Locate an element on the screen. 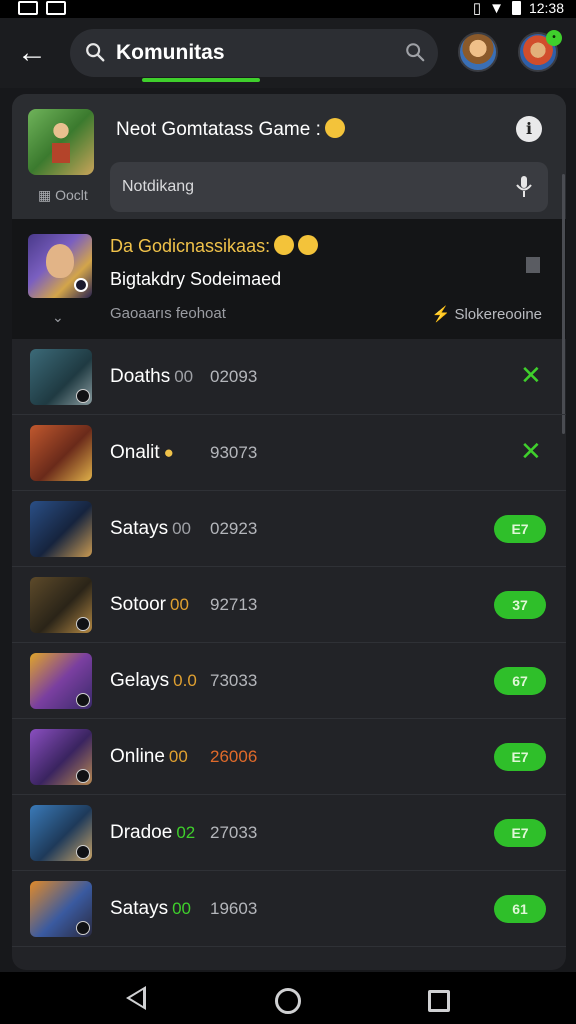 The height and width of the screenshot is (1024, 576). more-square-icon is located at coordinates (533, 265).